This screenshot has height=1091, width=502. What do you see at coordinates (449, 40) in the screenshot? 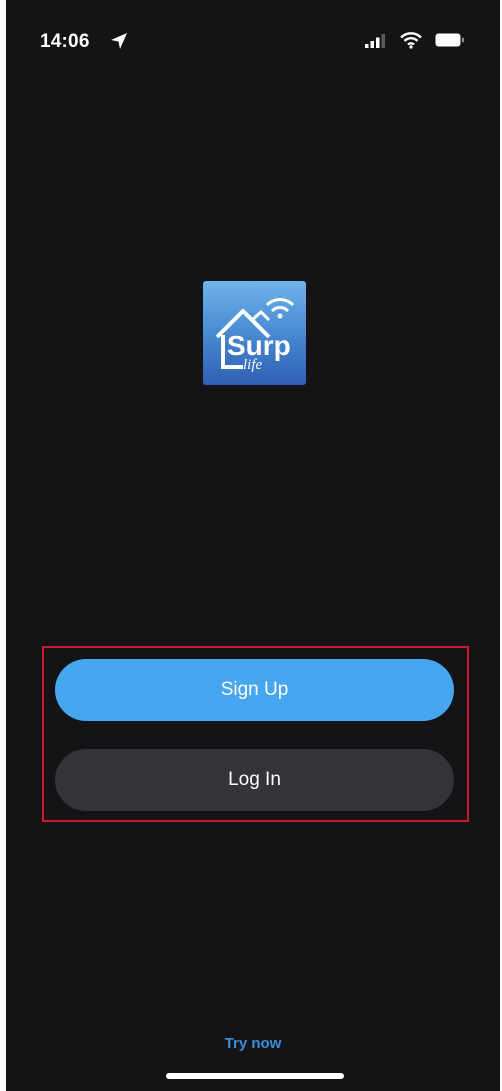
I see `battery-icon` at bounding box center [449, 40].